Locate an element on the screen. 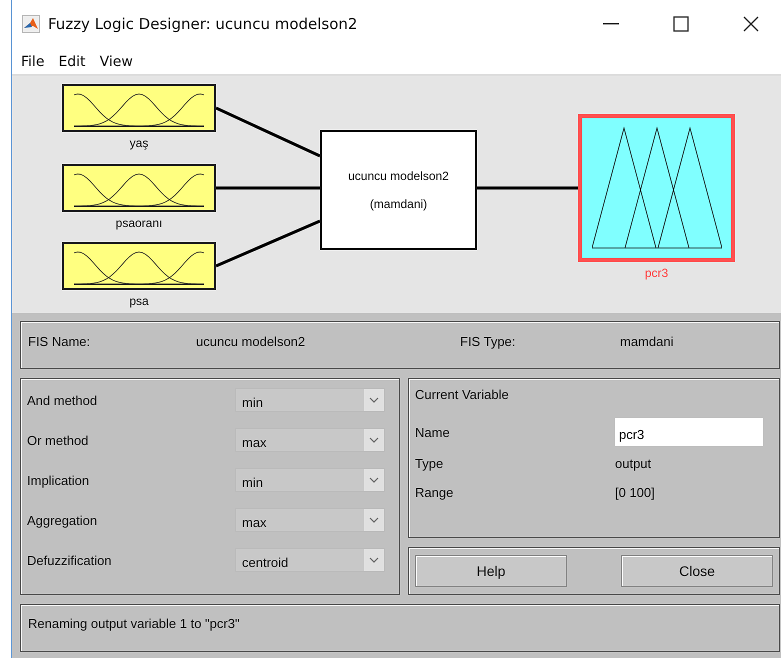  method-label: Aggregation is located at coordinates (62, 520).